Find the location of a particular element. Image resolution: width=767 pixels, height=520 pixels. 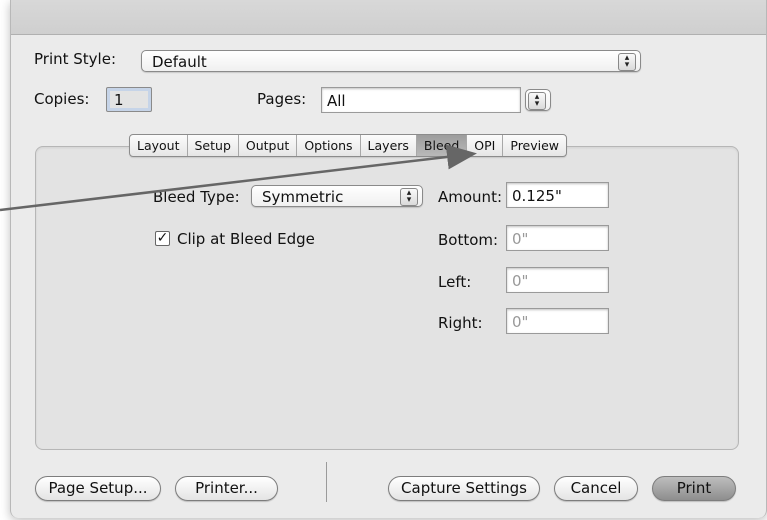

print-style-value: Default is located at coordinates (179, 62).